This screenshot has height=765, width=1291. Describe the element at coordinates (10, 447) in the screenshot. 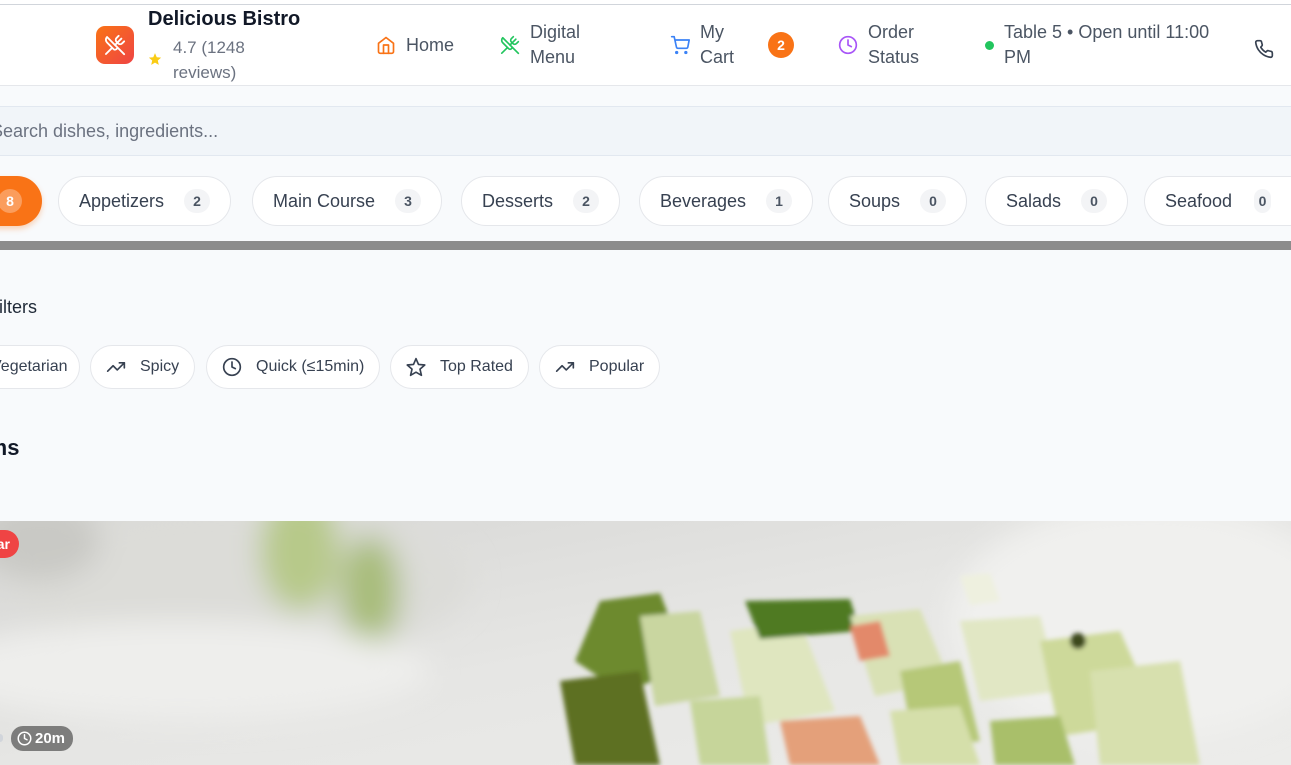

I see `section-title: Items` at that location.